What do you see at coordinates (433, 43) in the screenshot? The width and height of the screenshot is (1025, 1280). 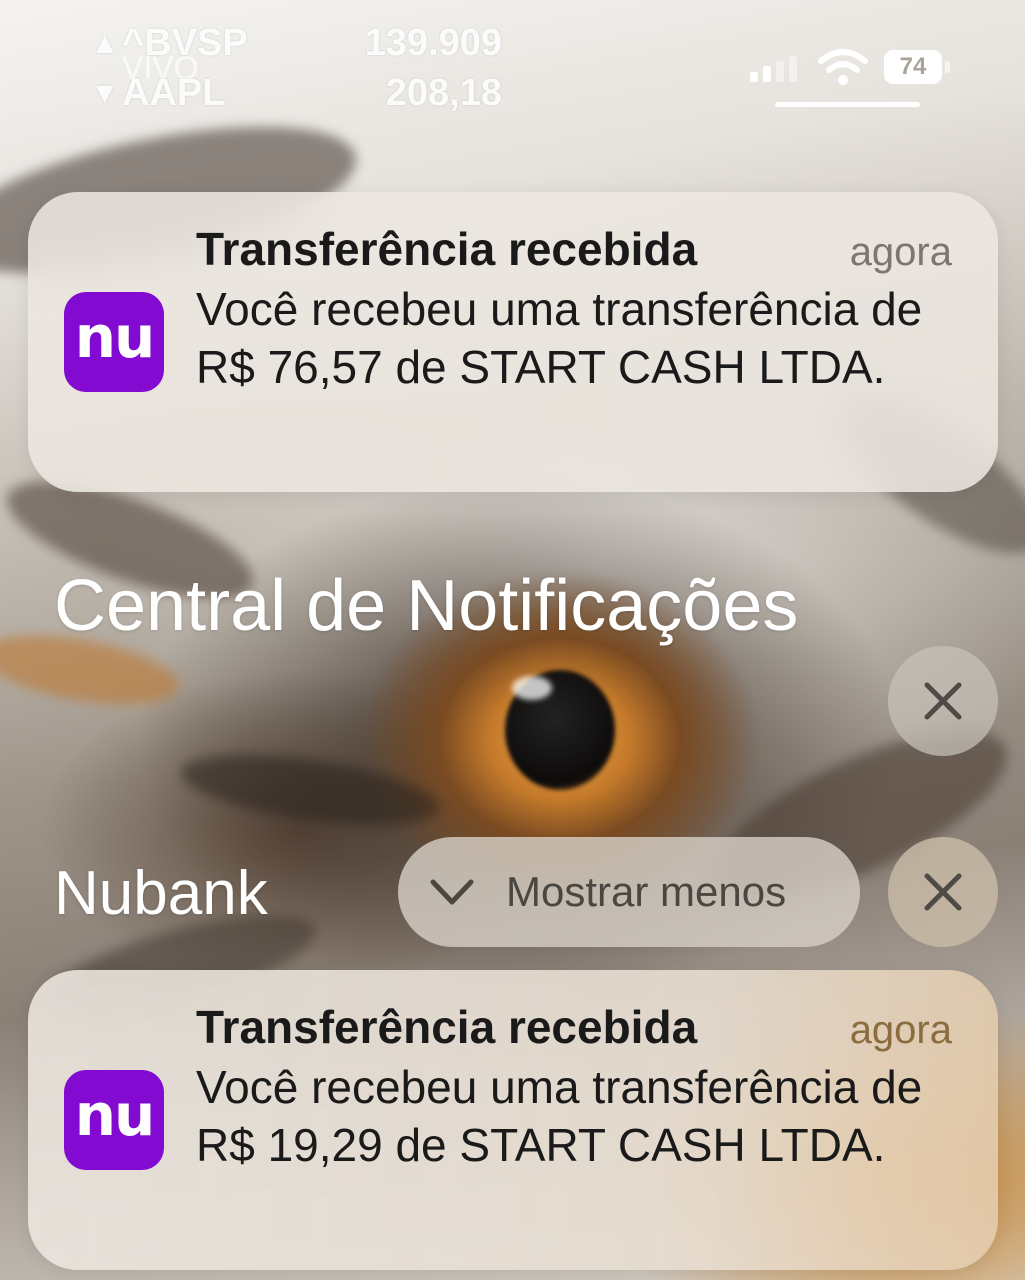 I see `ticker-value: 139.909` at bounding box center [433, 43].